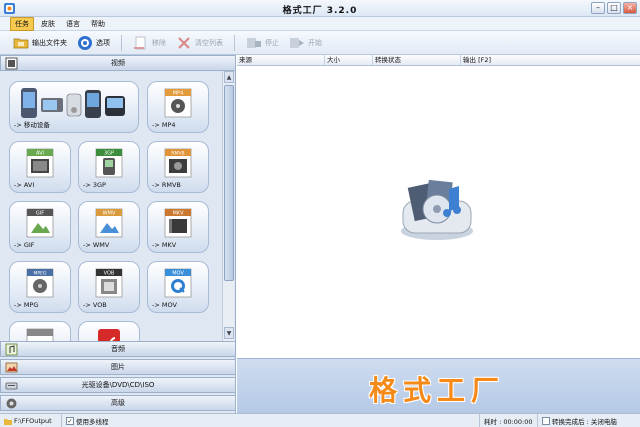 The image size is (640, 427). What do you see at coordinates (262, 43) in the screenshot?
I see `stop-button: 停止` at bounding box center [262, 43].